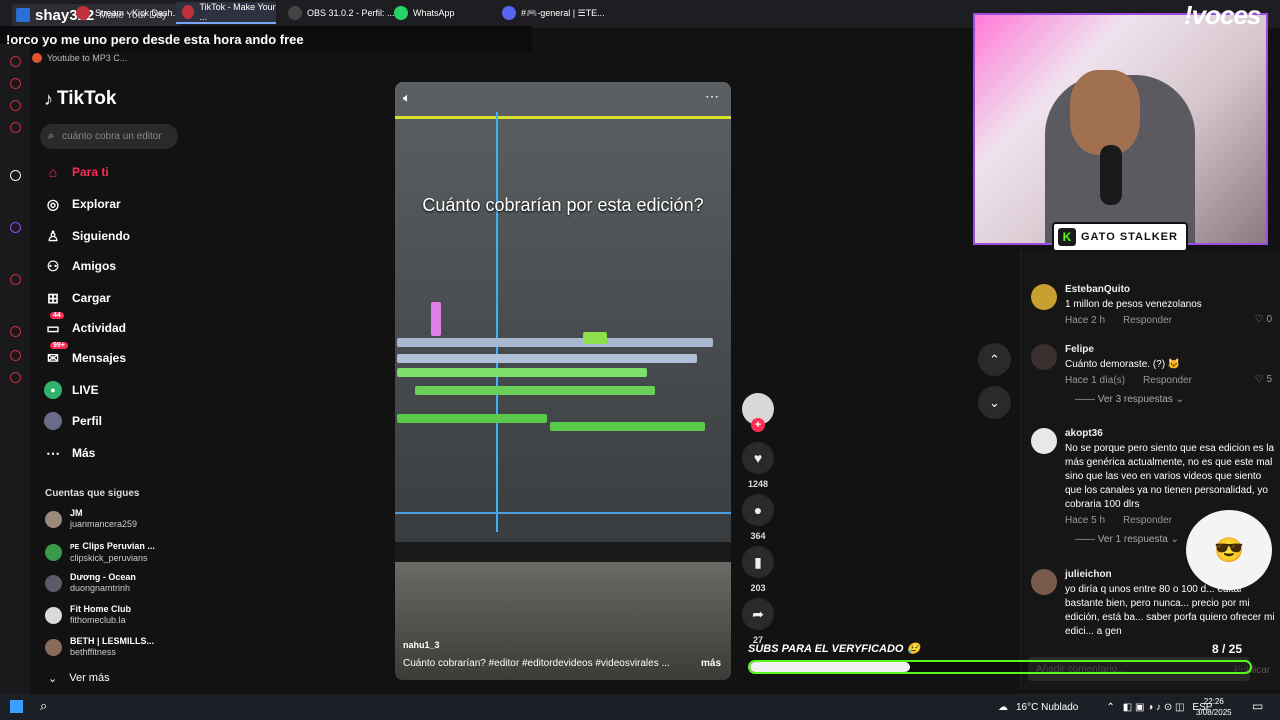 The height and width of the screenshot is (720, 1280). Describe the element at coordinates (421, 13) in the screenshot. I see `taskbar-app: WhatsApp` at that location.